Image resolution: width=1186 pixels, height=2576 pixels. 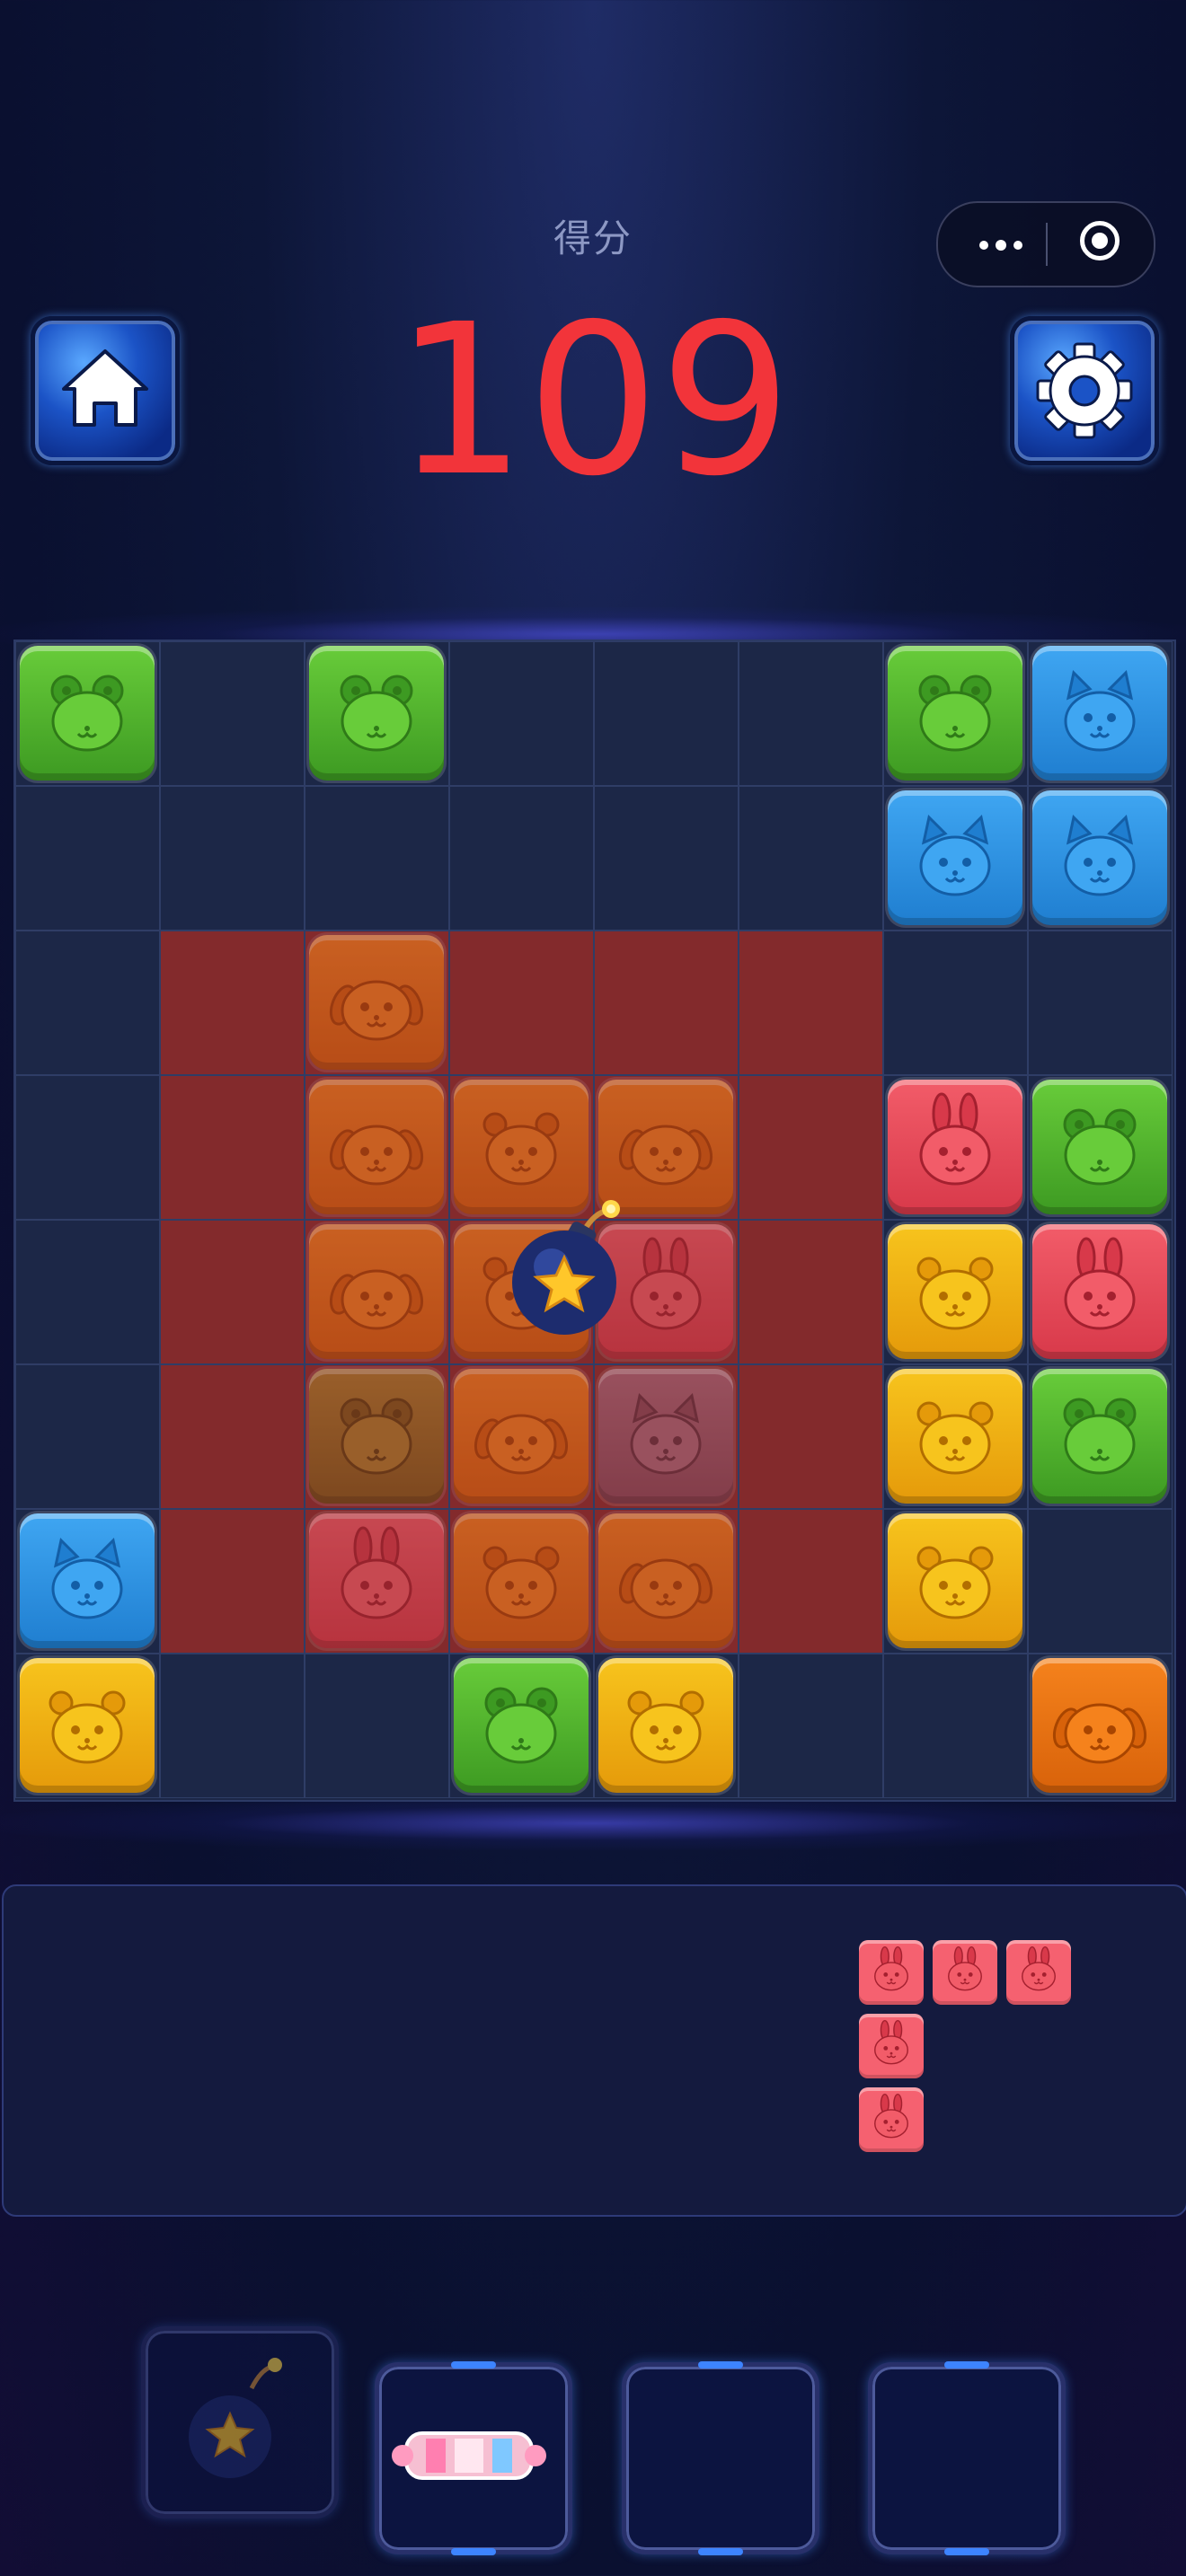 I want to click on target-circle-icon, so click(x=1116, y=244).